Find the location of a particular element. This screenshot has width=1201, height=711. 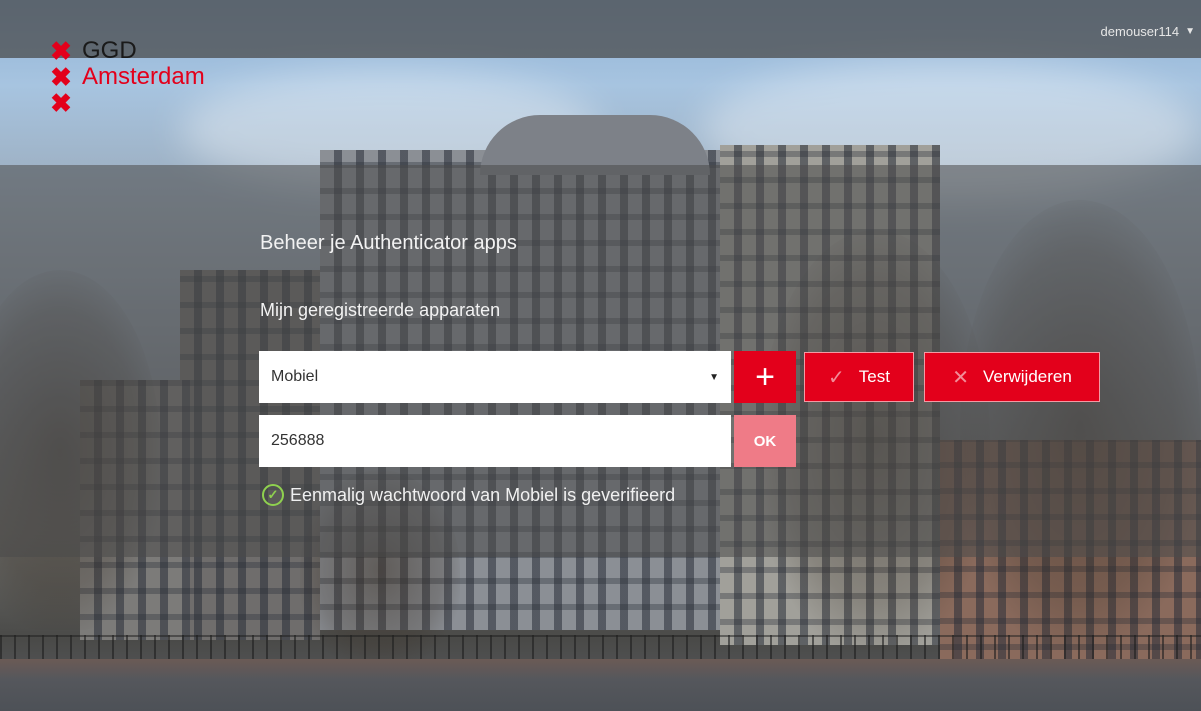

ggd-amsterdam-logo: ✖ GGD ✖ Amsterdam ✖ is located at coordinates (126, 77).